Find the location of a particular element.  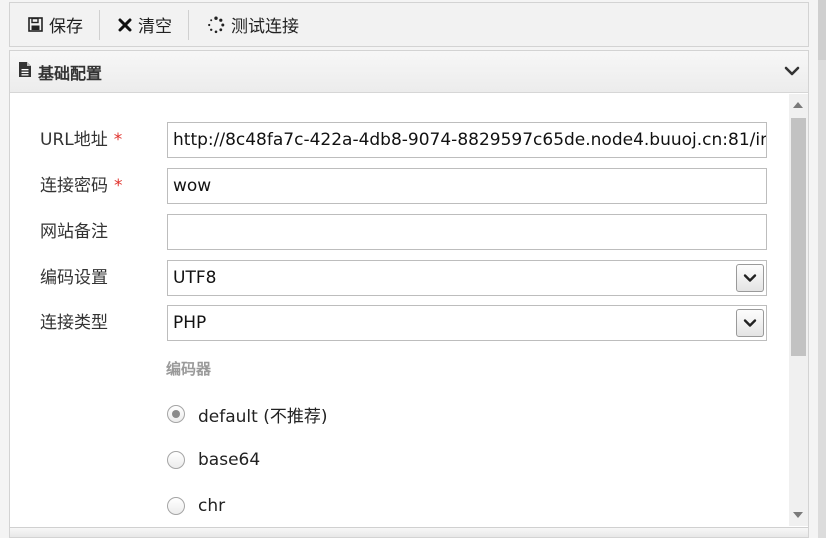

outer-scrollbar-thumb is located at coordinates (822, 30).